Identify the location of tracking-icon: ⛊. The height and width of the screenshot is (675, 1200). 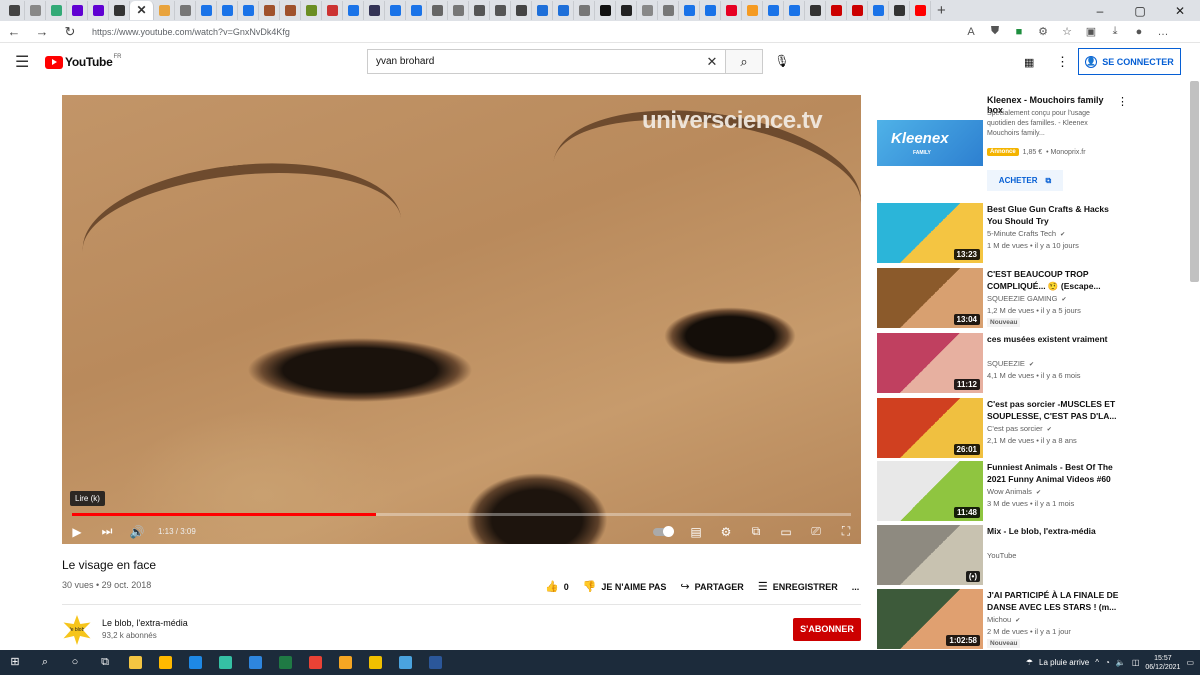
(995, 31).